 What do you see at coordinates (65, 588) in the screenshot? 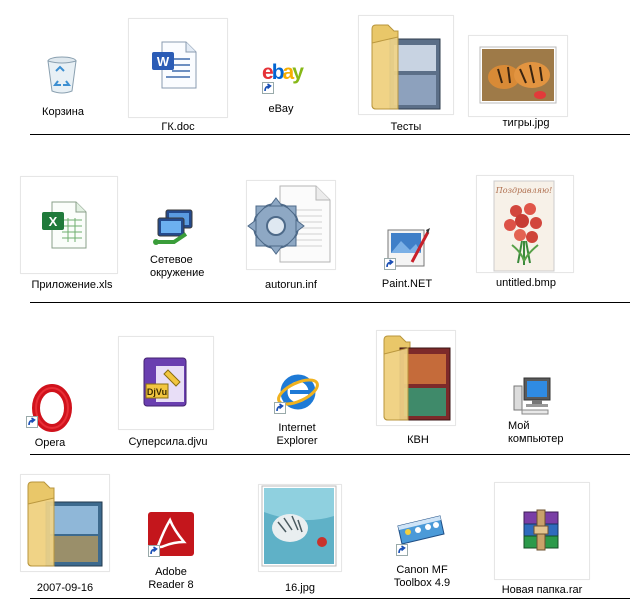
I see `desktop-item-label: 2007-09-16` at bounding box center [65, 588].